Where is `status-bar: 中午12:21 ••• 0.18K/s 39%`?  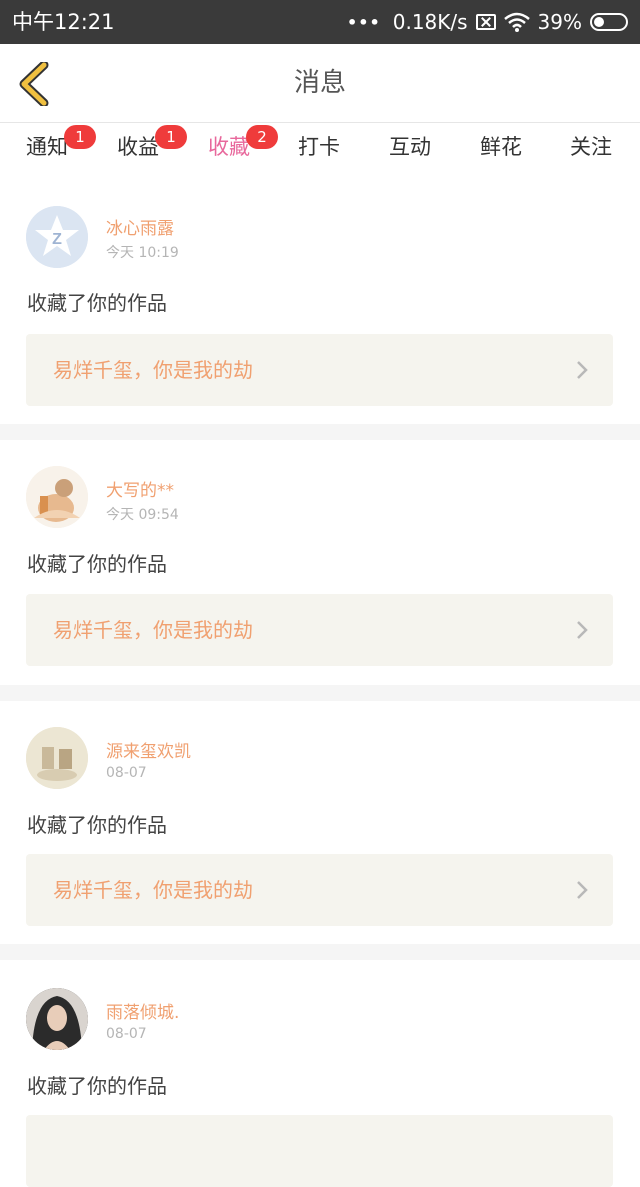 status-bar: 中午12:21 ••• 0.18K/s 39% is located at coordinates (320, 22).